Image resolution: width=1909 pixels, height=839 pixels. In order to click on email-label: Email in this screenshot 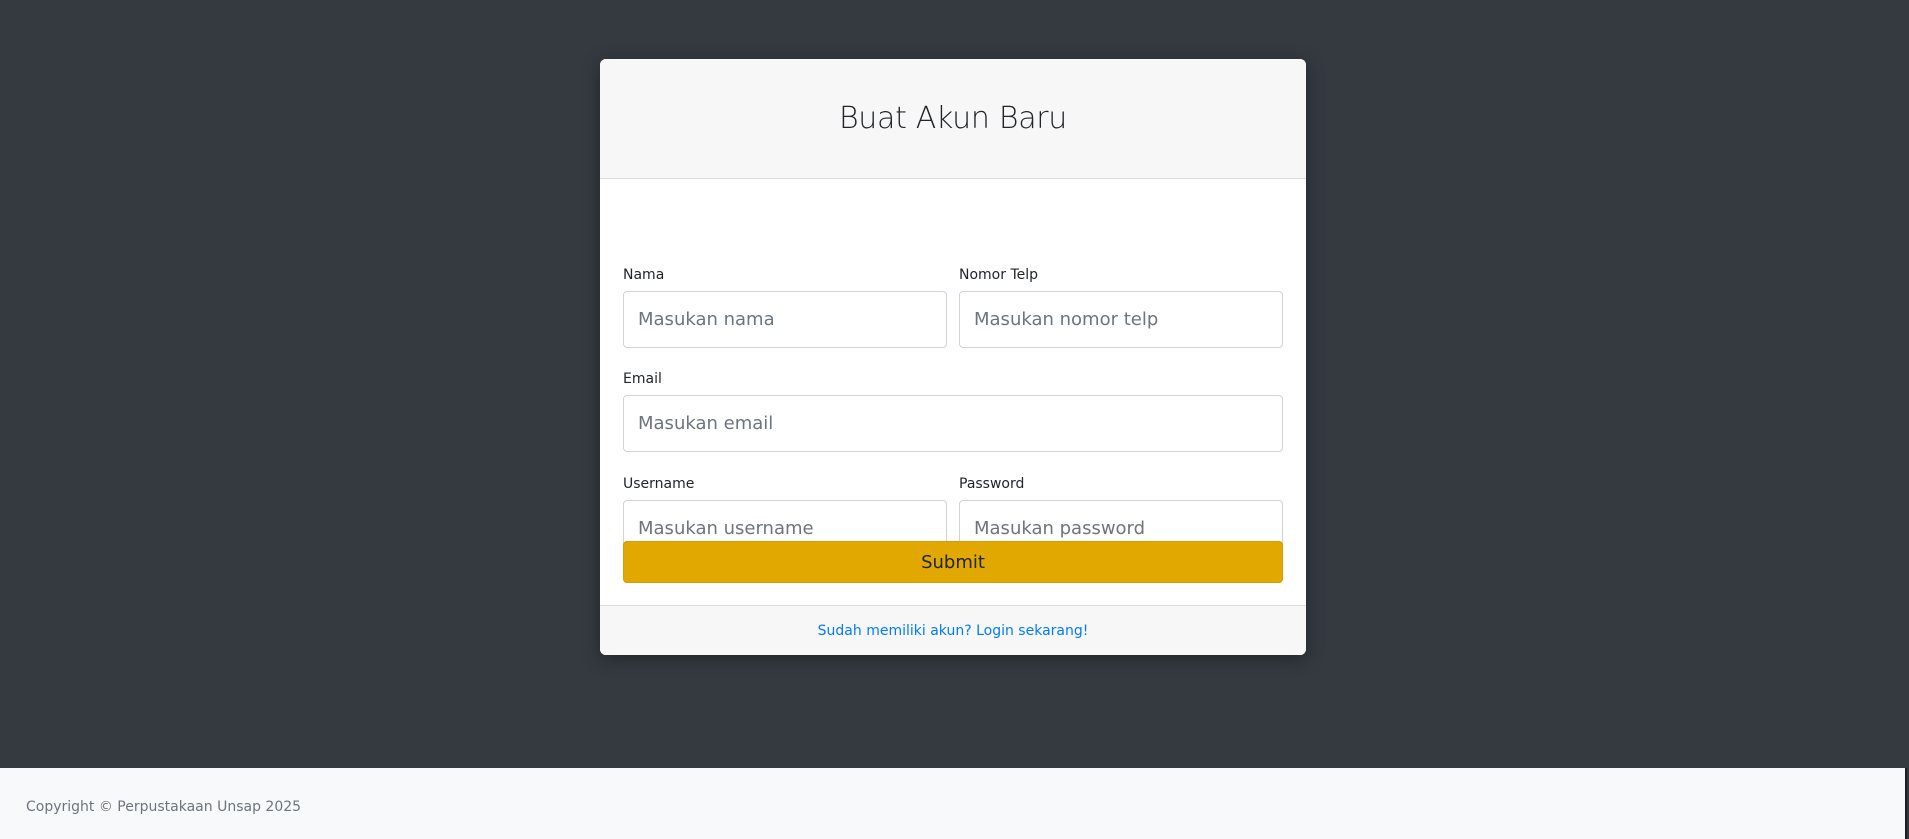, I will do `click(642, 379)`.